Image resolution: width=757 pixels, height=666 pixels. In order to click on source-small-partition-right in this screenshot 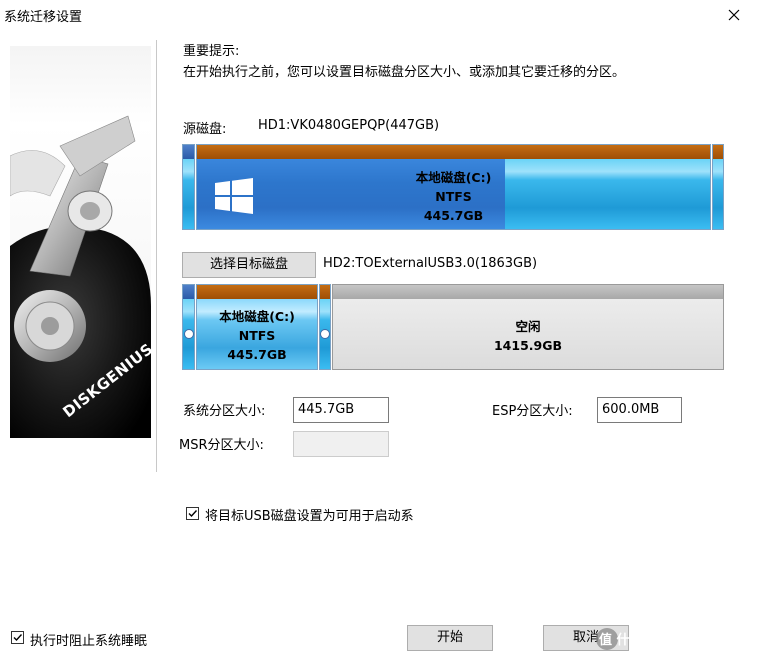, I will do `click(718, 187)`.